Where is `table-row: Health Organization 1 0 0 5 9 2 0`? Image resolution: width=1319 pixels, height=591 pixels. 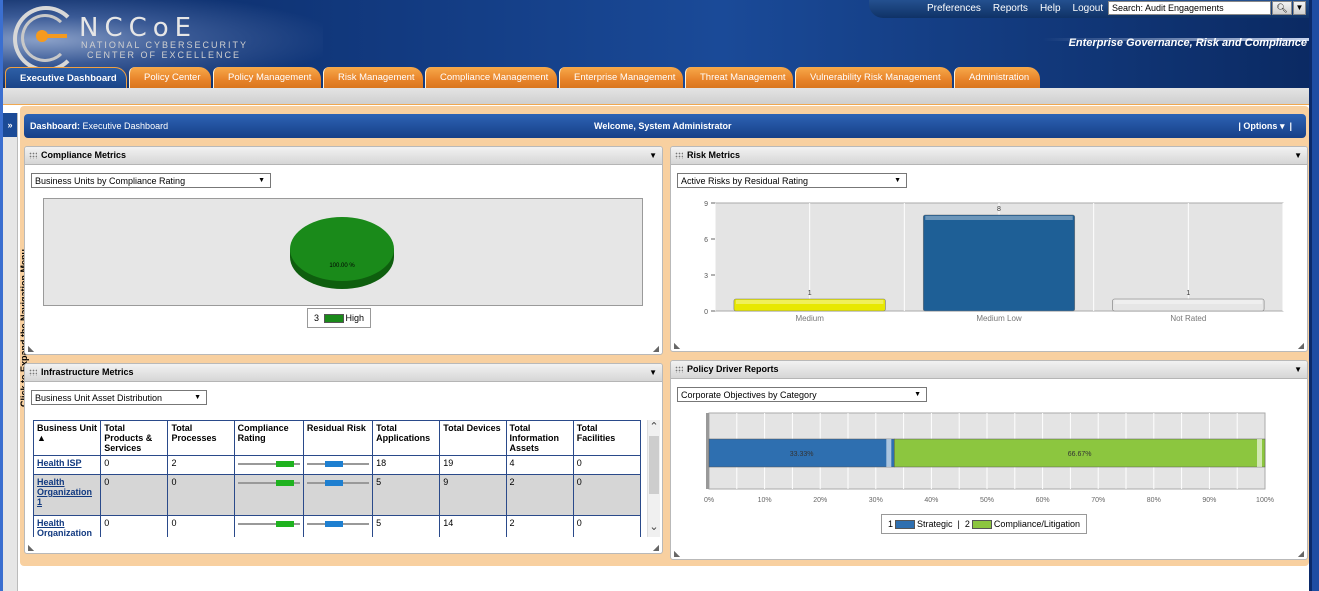
table-row: Health Organization 1 0 0 5 9 2 0 is located at coordinates (337, 495).